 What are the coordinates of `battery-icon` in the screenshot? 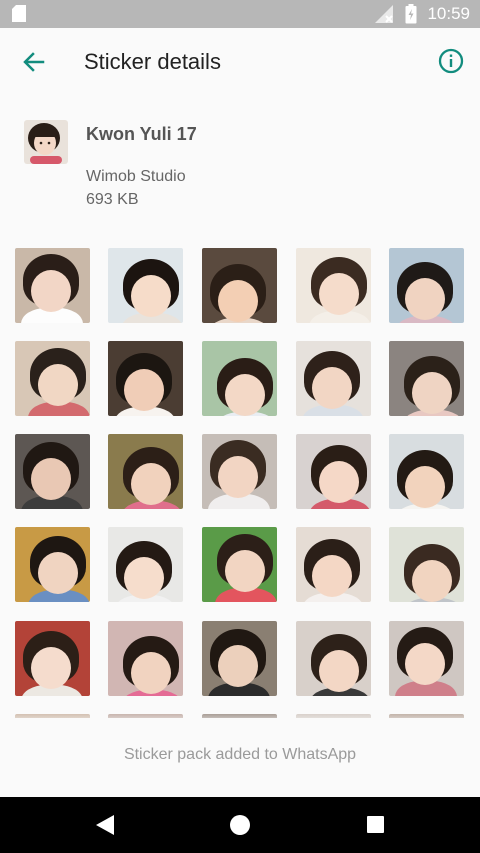 It's located at (411, 14).